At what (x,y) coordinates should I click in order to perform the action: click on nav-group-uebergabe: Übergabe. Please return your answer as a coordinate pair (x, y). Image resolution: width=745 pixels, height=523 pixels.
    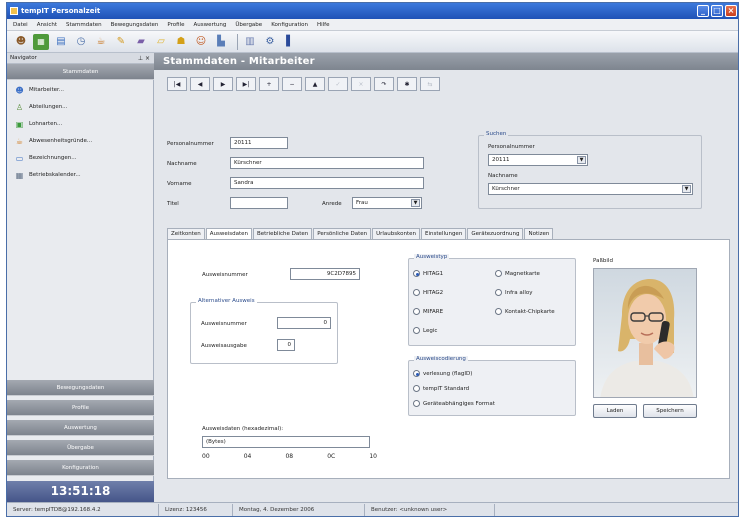
    Looking at the image, I should click on (80, 448).